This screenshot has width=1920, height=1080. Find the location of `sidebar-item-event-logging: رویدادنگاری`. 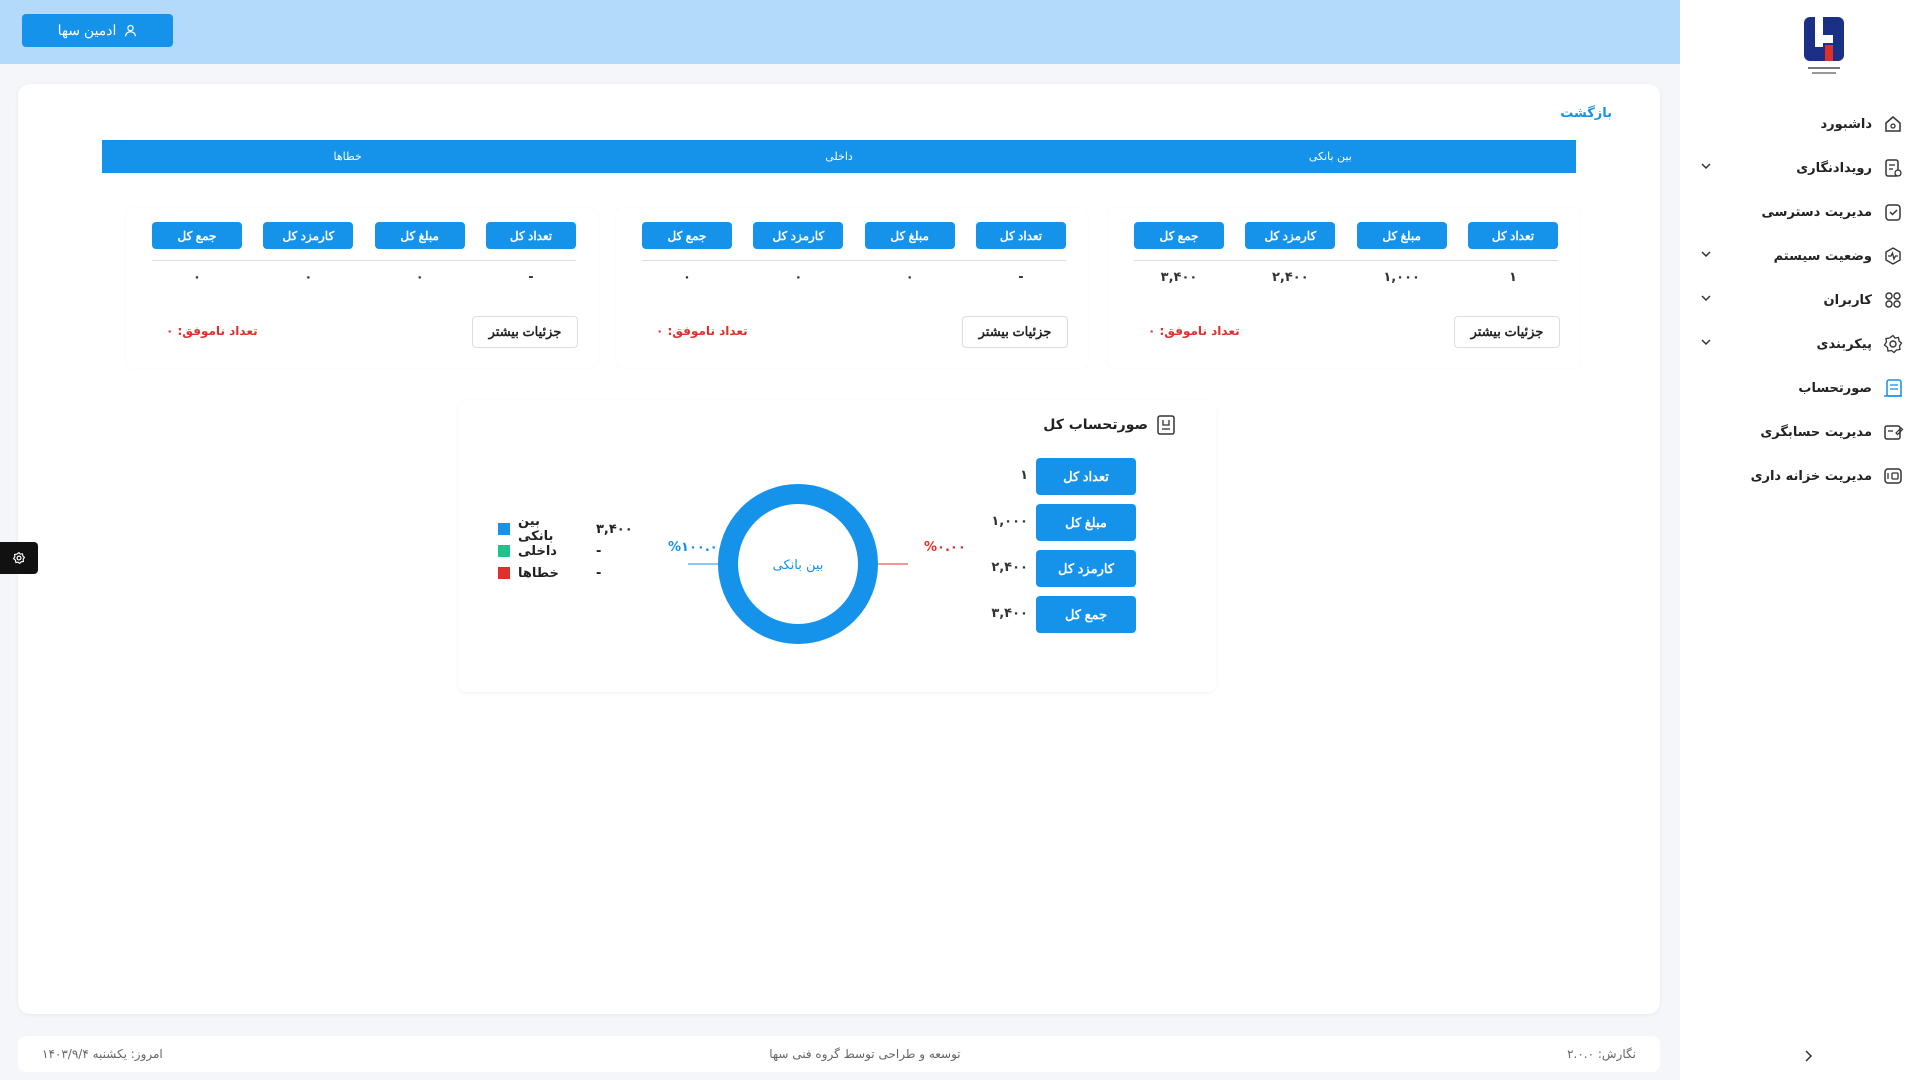

sidebar-item-event-logging: رویدادنگاری is located at coordinates (1800, 168).